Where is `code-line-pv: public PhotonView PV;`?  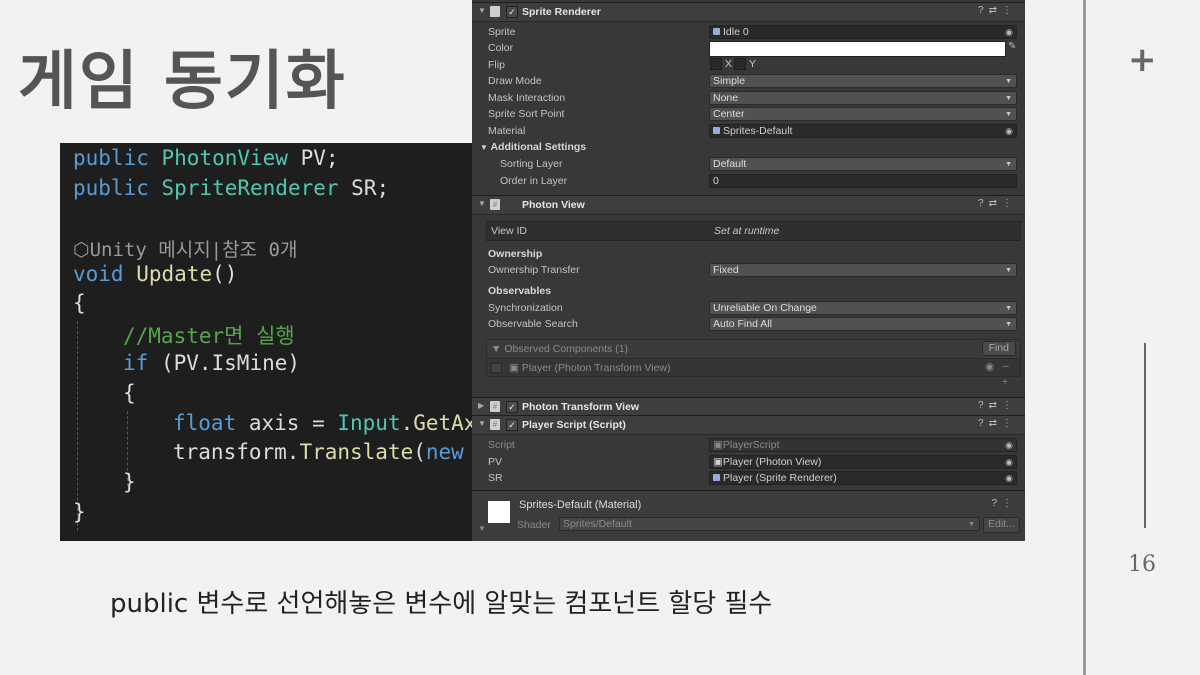 code-line-pv: public PhotonView PV; is located at coordinates (206, 158).